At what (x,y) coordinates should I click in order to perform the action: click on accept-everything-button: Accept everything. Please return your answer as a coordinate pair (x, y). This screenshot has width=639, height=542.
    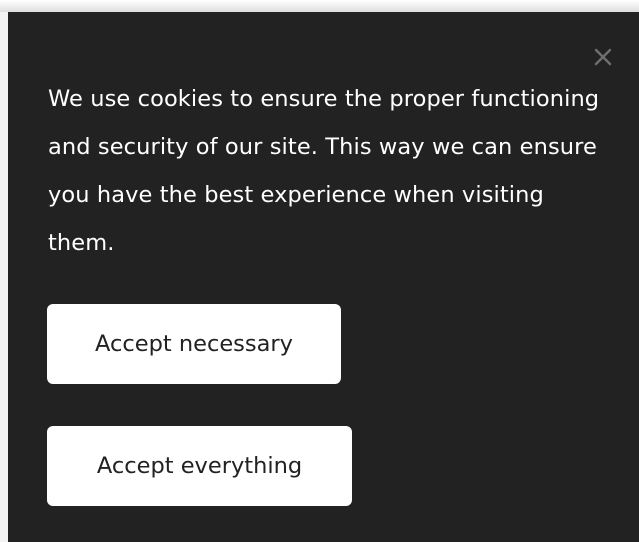
    Looking at the image, I should click on (199, 466).